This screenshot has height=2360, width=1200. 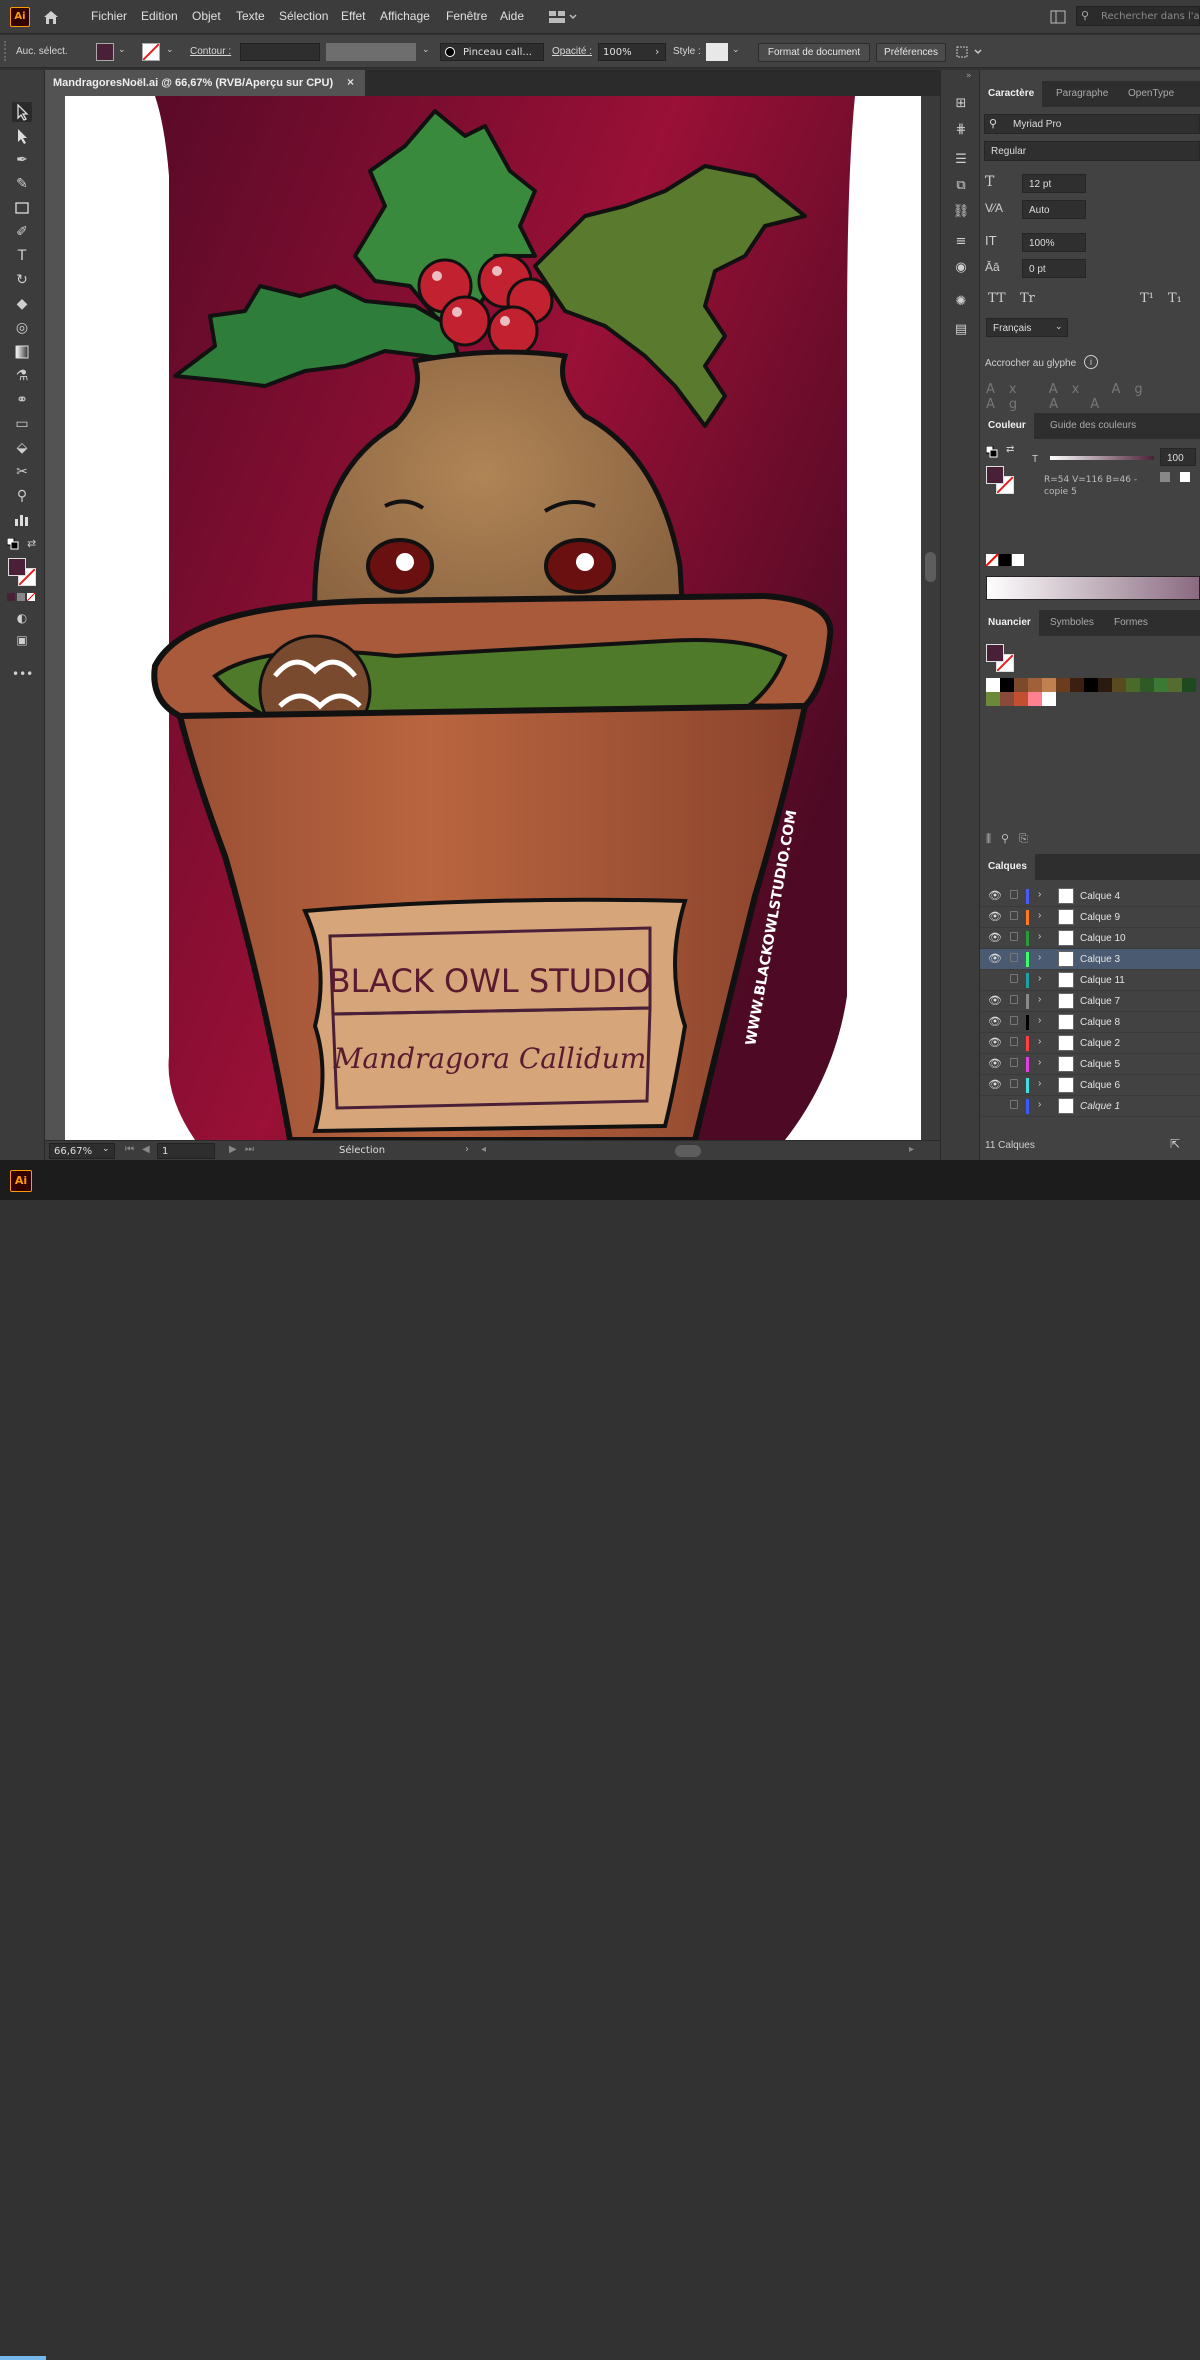 What do you see at coordinates (146, 1149) in the screenshot?
I see `prev-page-icon: ◀` at bounding box center [146, 1149].